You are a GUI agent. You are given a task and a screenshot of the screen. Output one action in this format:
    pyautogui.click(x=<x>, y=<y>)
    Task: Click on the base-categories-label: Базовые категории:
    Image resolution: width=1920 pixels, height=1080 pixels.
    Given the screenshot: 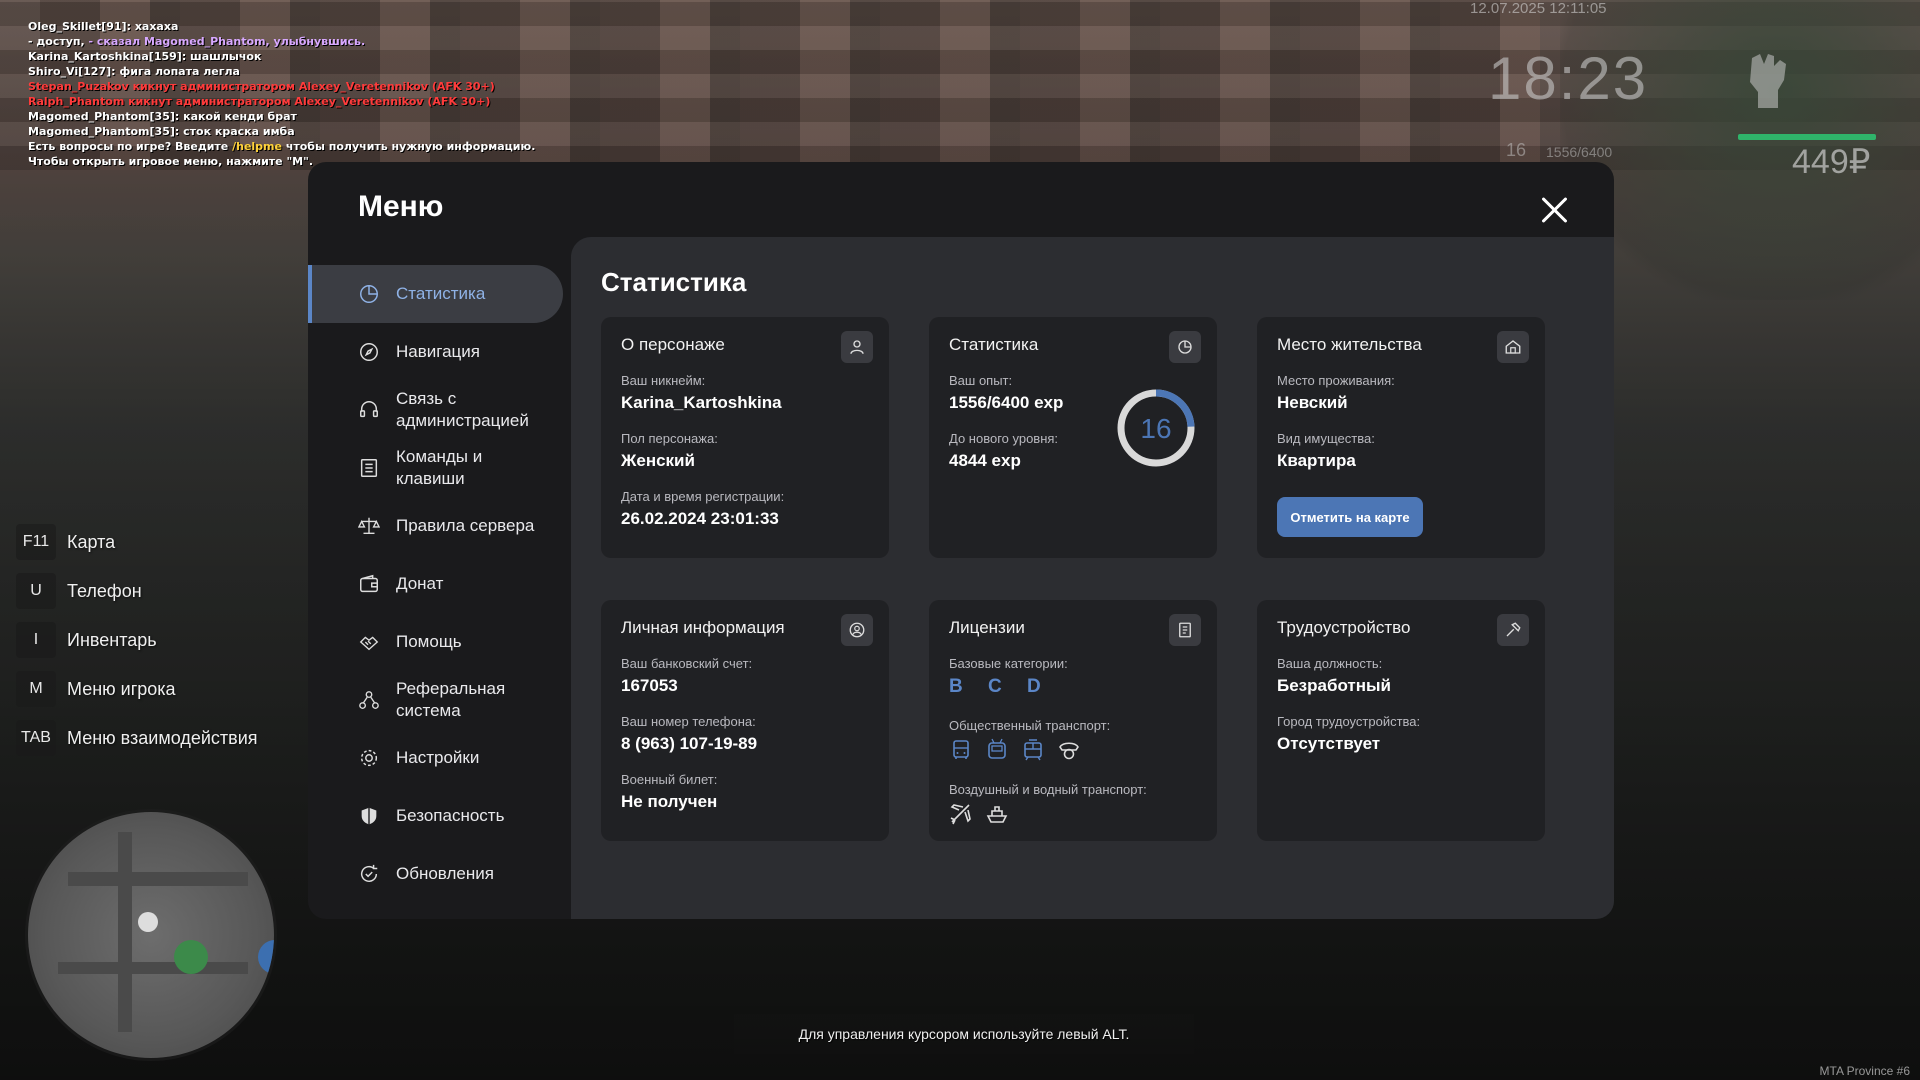 What is the action you would take?
    pyautogui.click(x=1008, y=663)
    